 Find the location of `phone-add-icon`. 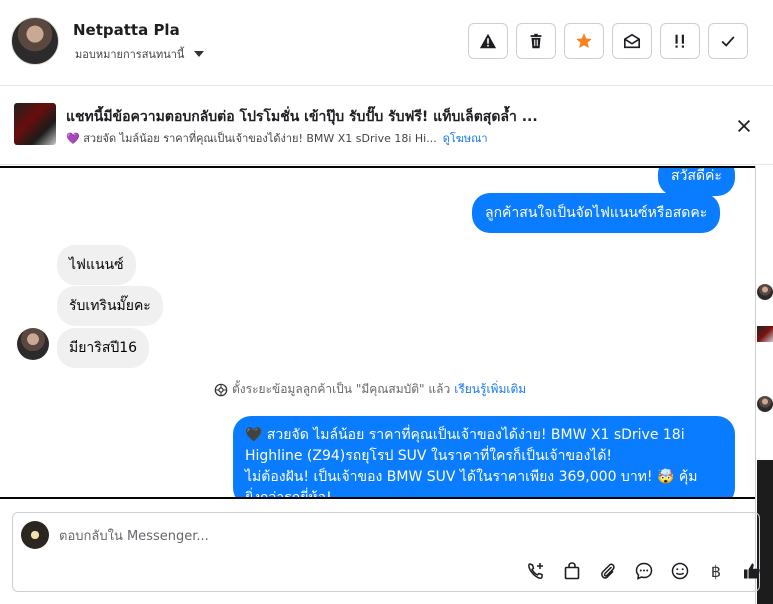

phone-add-icon is located at coordinates (535, 571).